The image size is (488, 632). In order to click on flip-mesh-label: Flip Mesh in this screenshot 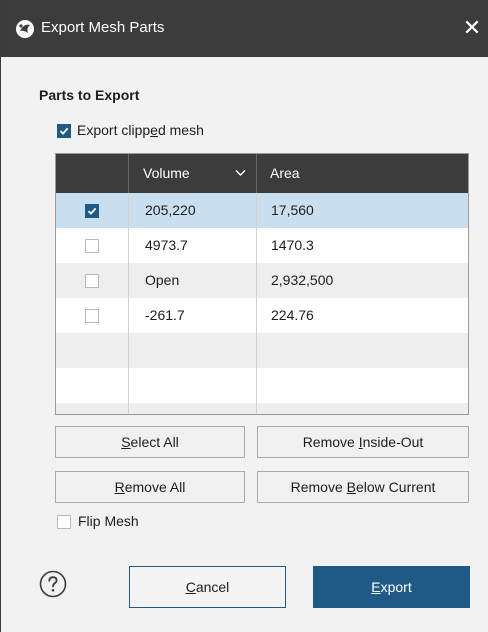, I will do `click(108, 521)`.